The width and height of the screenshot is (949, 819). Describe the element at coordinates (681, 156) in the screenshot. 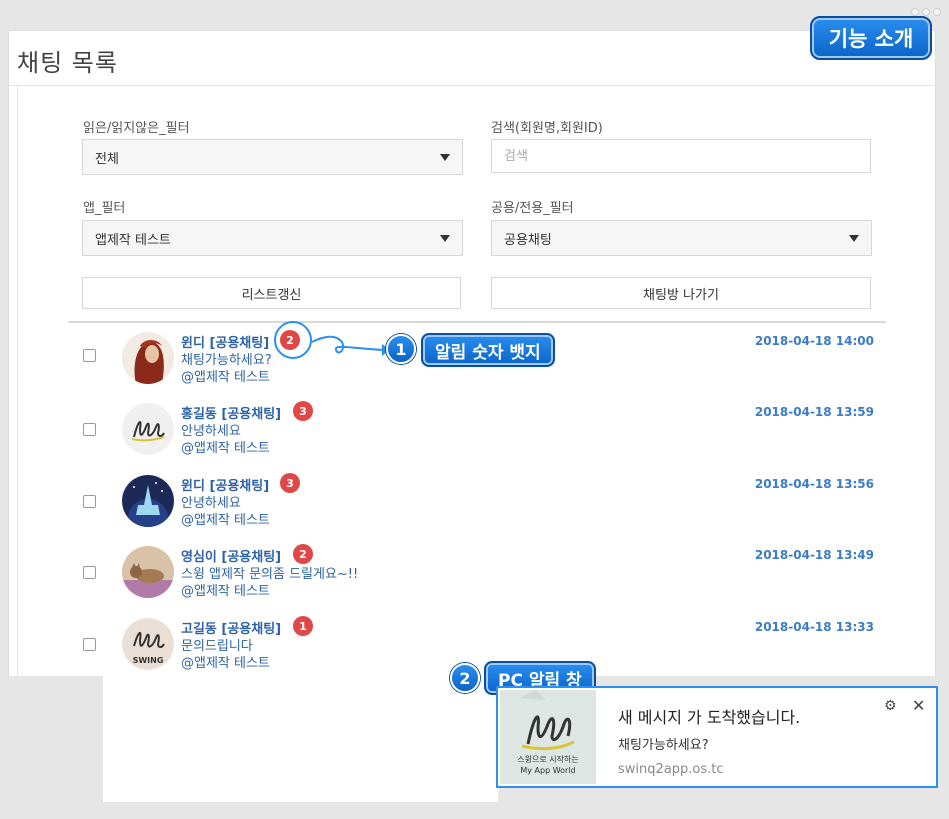

I see `search-input` at that location.